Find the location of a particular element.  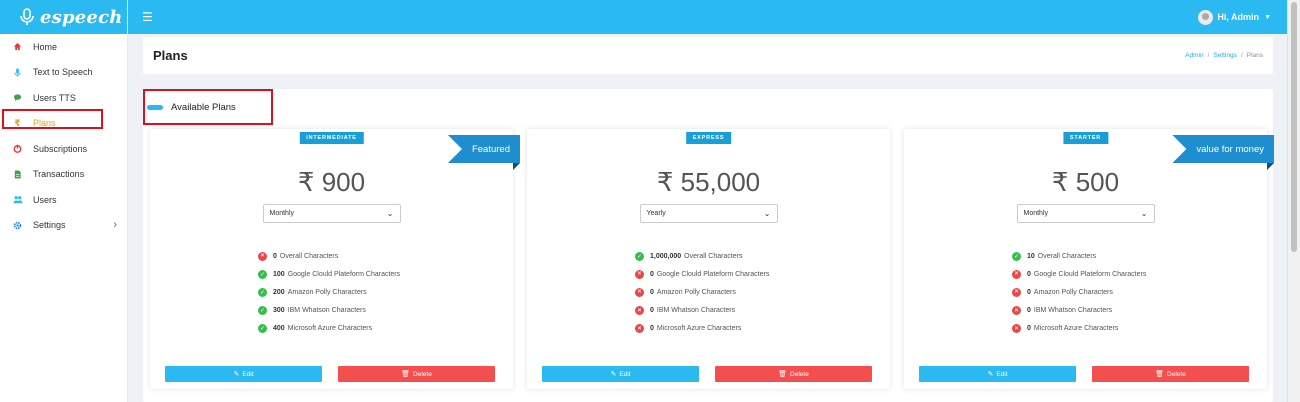

featured-ribbon: Featured is located at coordinates (483, 149).